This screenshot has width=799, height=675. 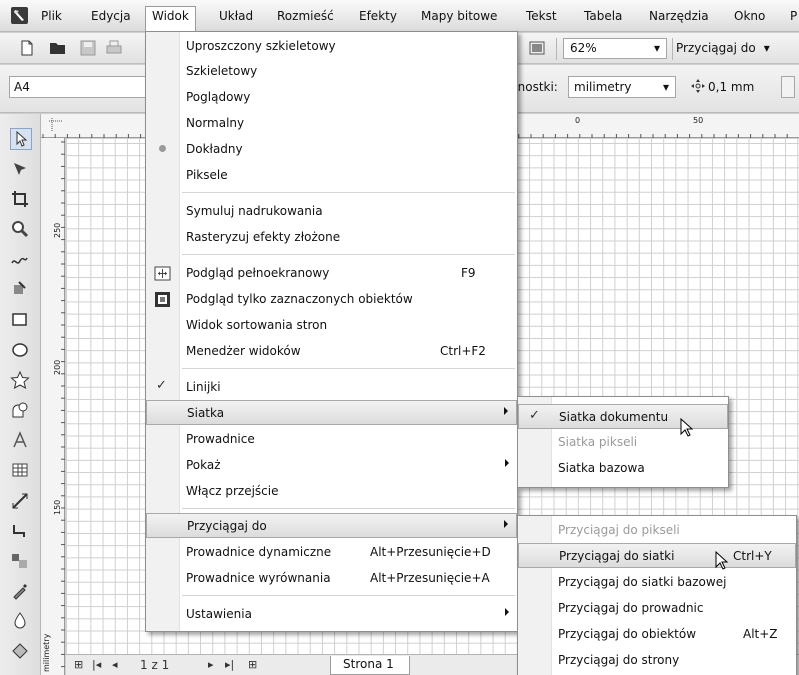 What do you see at coordinates (615, 48) in the screenshot?
I see `zoom-level-dropdown: 62% ▾` at bounding box center [615, 48].